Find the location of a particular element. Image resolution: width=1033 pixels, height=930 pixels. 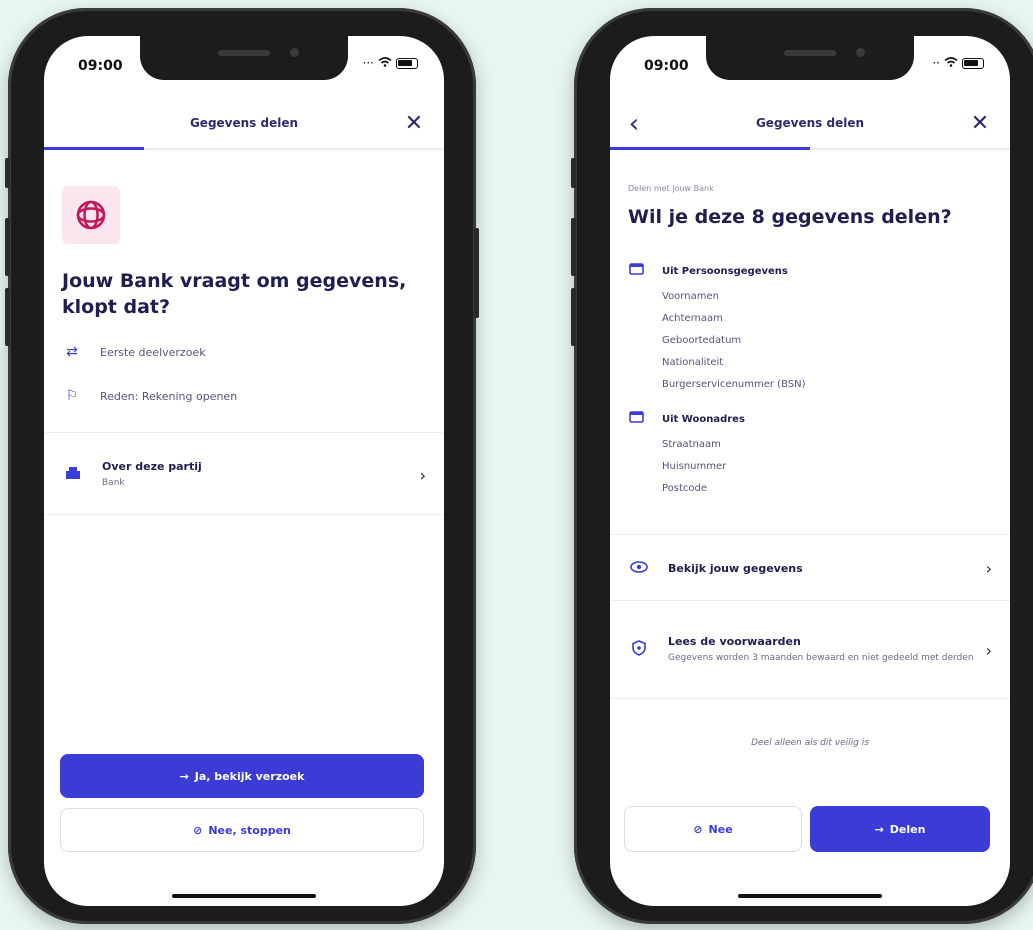

data-item: Achternaam is located at coordinates (692, 318).